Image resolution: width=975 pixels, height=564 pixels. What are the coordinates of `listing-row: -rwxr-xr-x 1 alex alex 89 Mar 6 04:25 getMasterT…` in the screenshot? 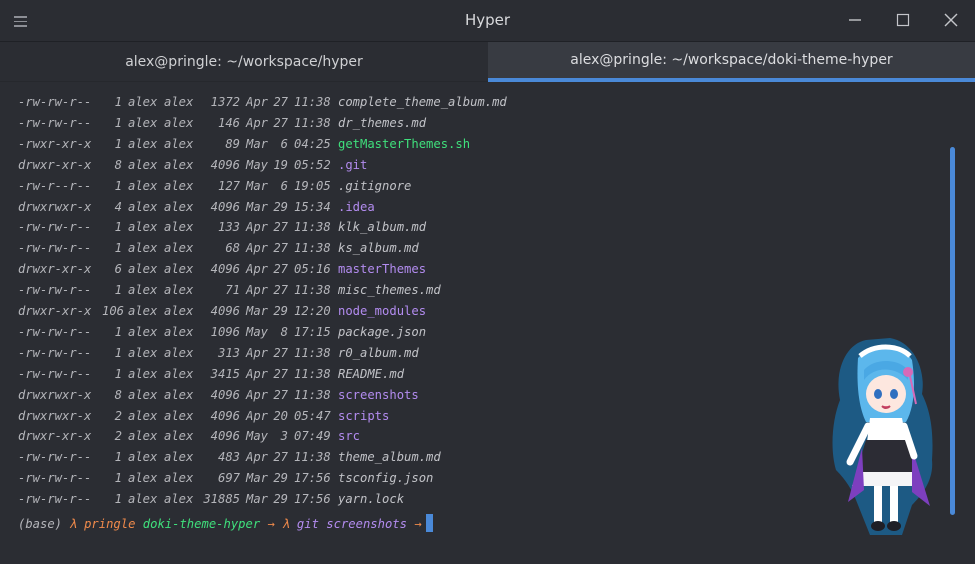 It's located at (244, 147).